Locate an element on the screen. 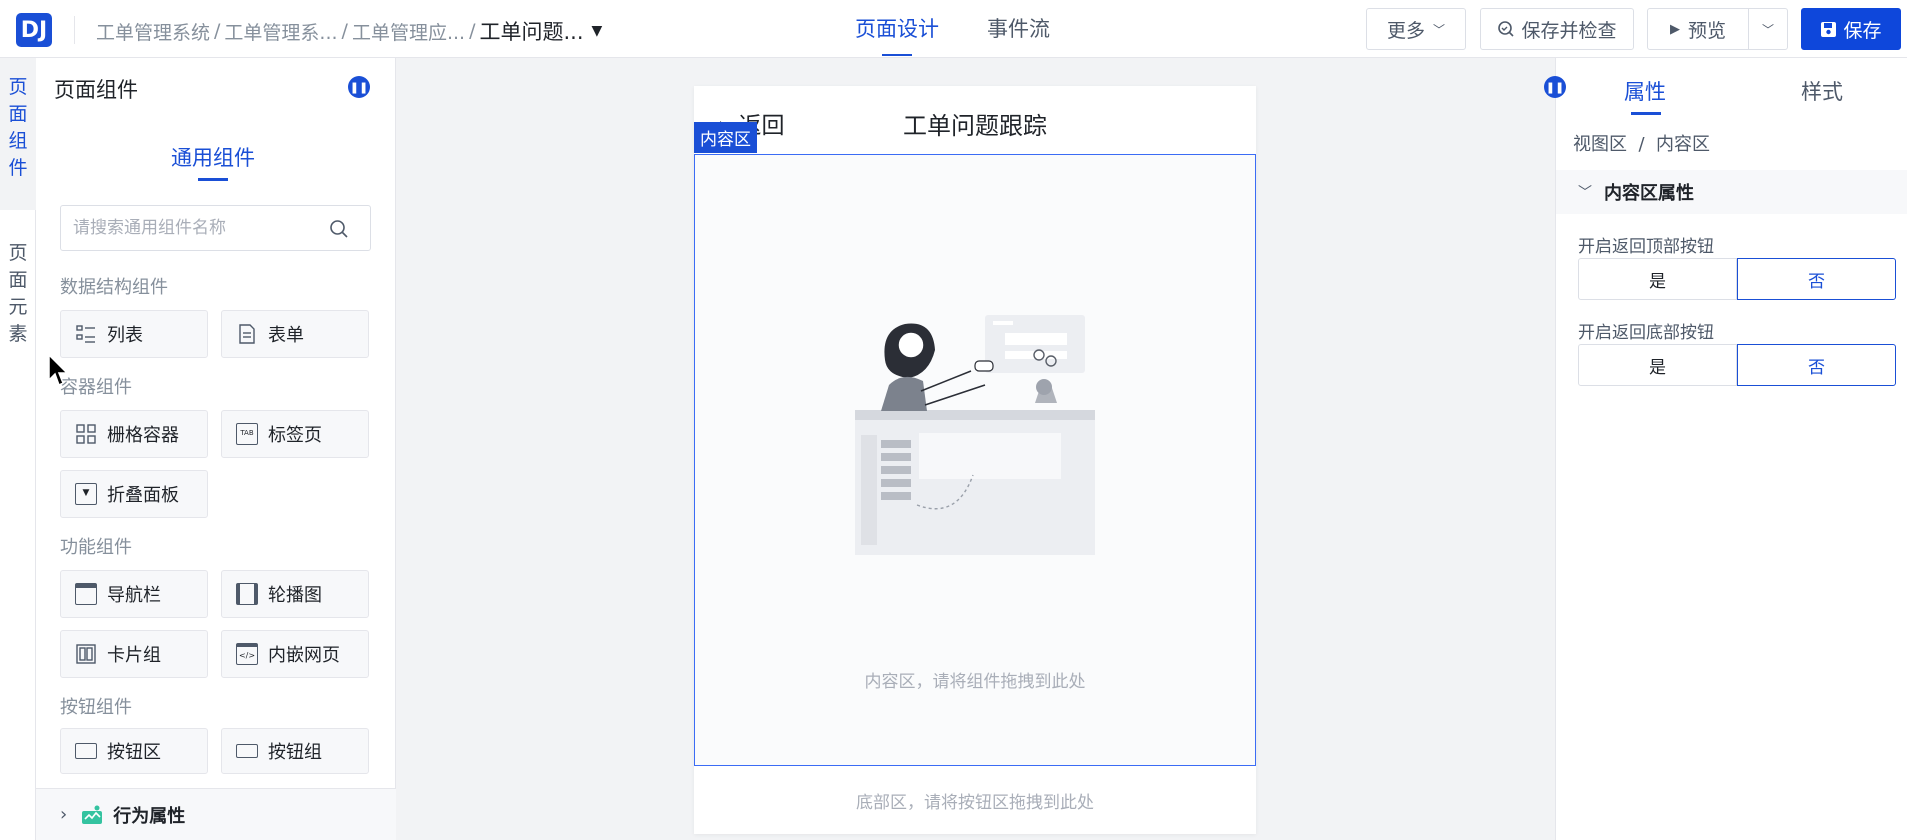 The height and width of the screenshot is (840, 1907). component-card-carousel: 轮播图 is located at coordinates (295, 594).